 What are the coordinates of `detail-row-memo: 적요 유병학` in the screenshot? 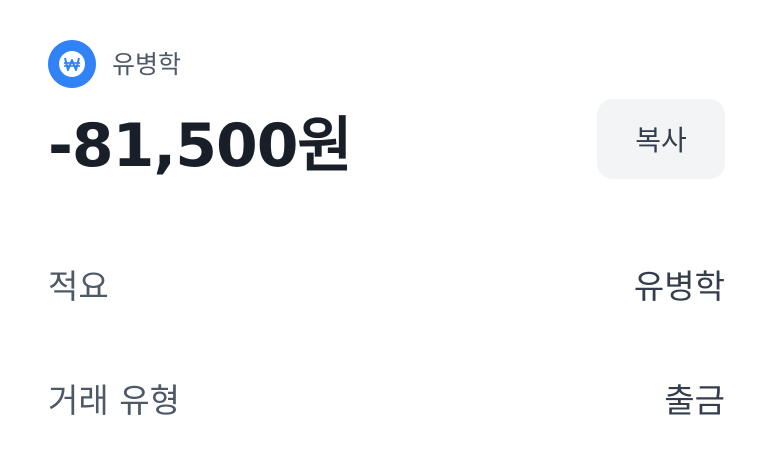 It's located at (386, 284).